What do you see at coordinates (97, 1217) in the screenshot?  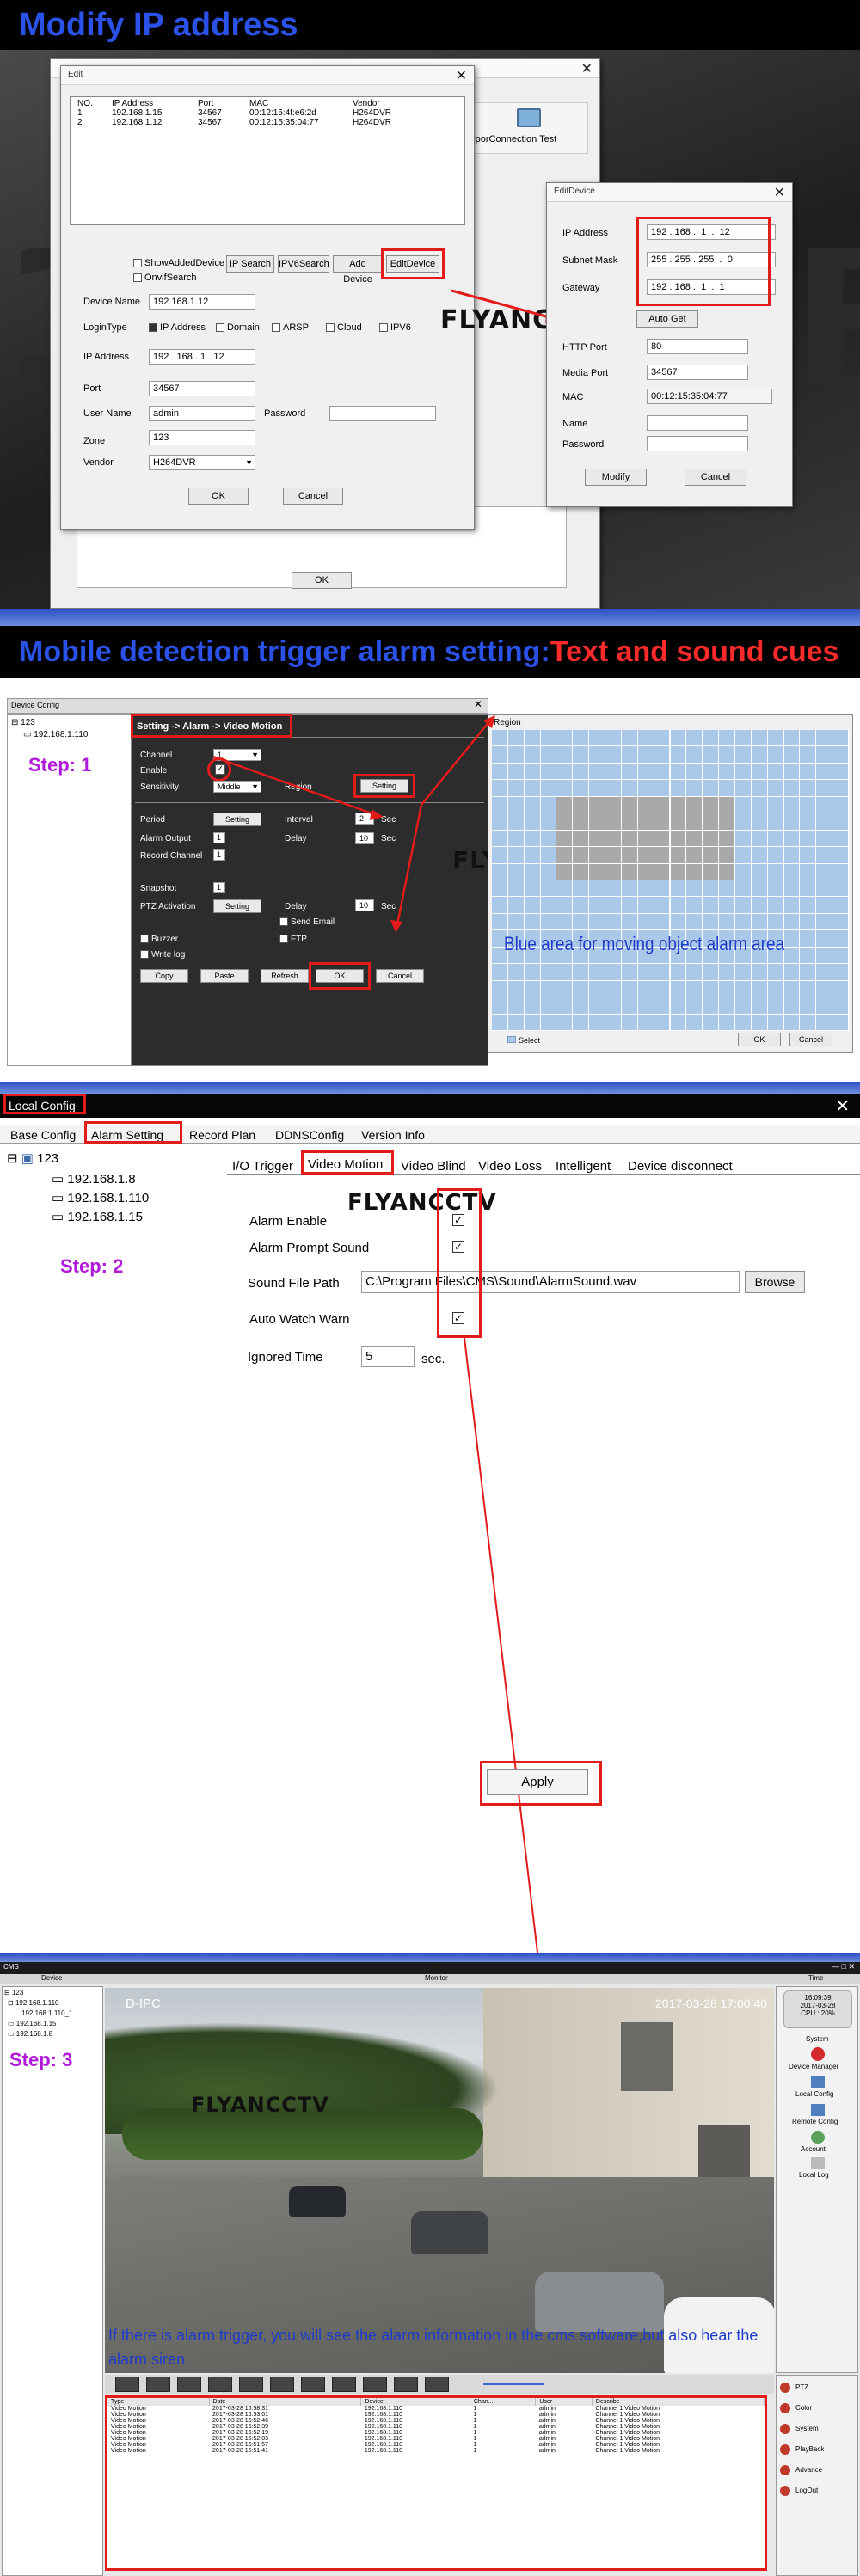 I see `tree-item: ▭ 192.168.1.15` at bounding box center [97, 1217].